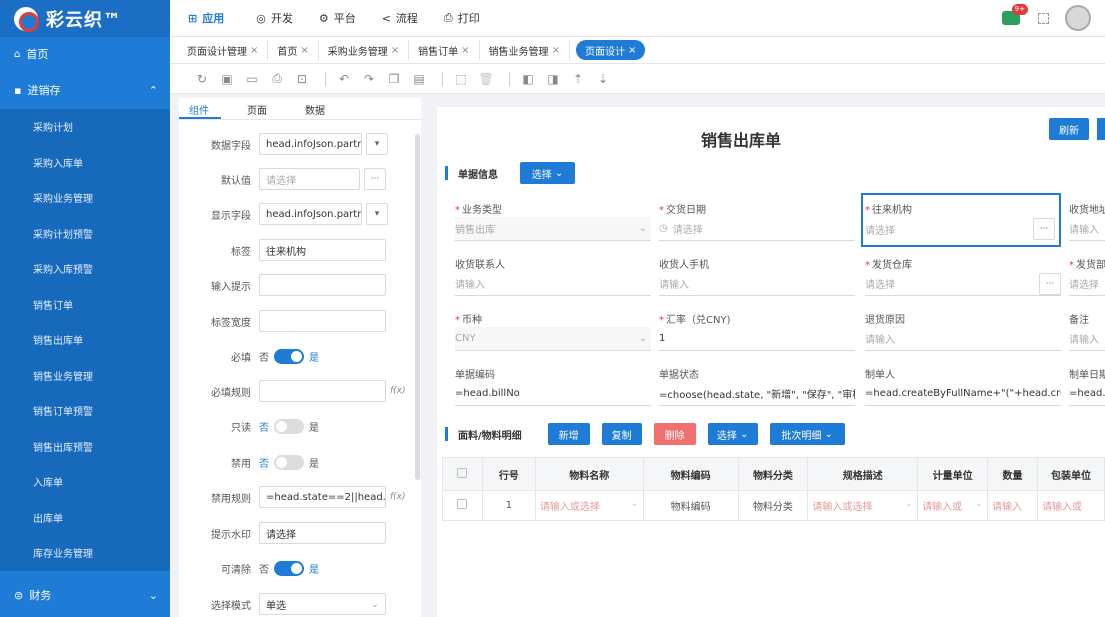 The width and height of the screenshot is (1105, 617). I want to click on fullscreen-icon, so click(1043, 18).